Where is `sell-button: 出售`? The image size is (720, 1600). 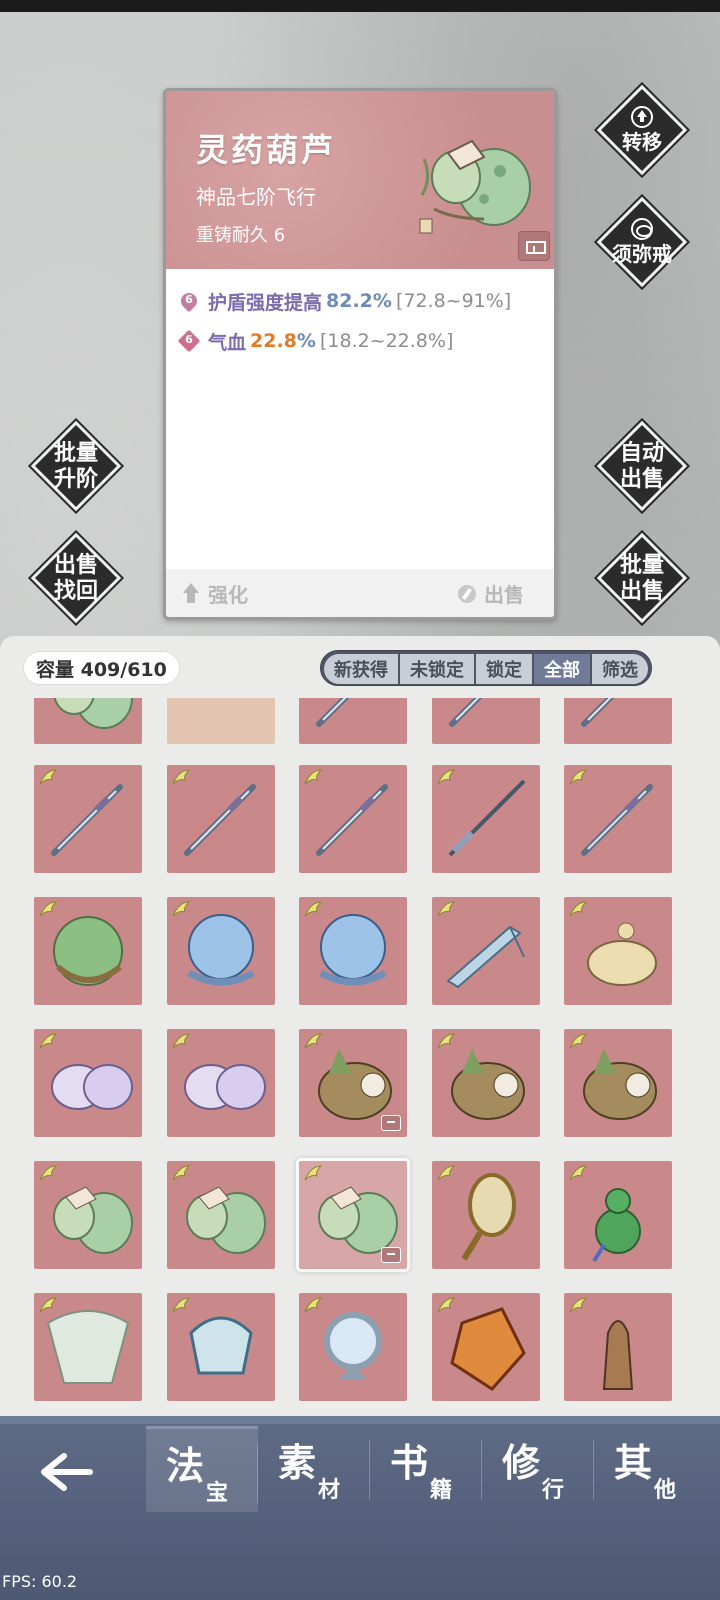 sell-button: 出售 is located at coordinates (490, 593).